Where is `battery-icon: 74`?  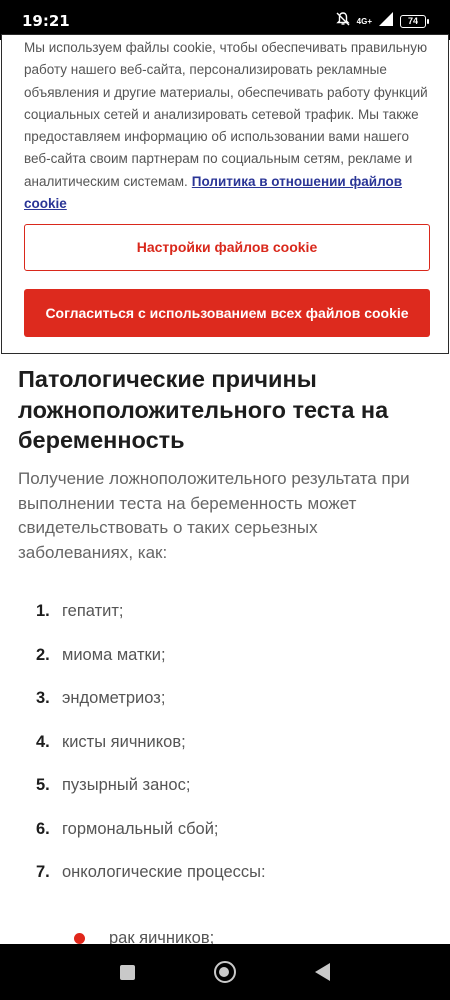 battery-icon: 74 is located at coordinates (414, 21).